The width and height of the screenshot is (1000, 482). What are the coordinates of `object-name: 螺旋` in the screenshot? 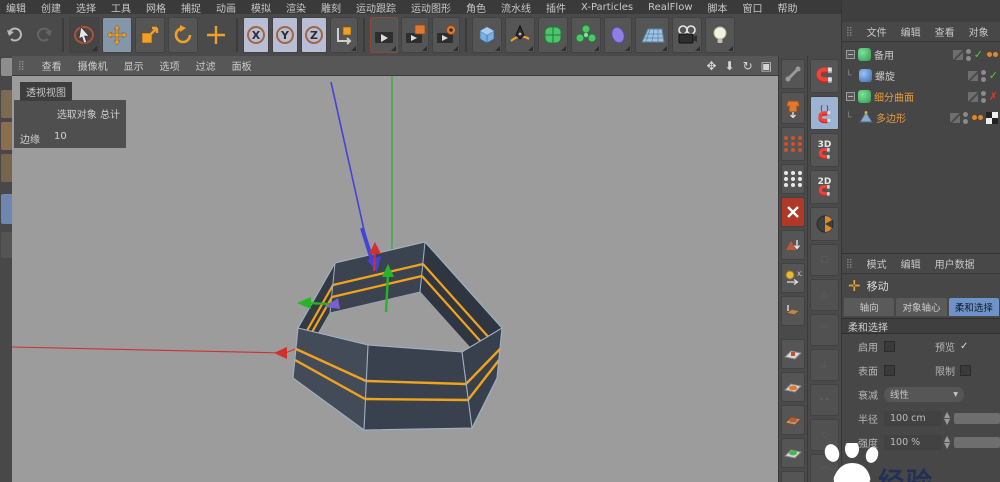 It's located at (885, 75).